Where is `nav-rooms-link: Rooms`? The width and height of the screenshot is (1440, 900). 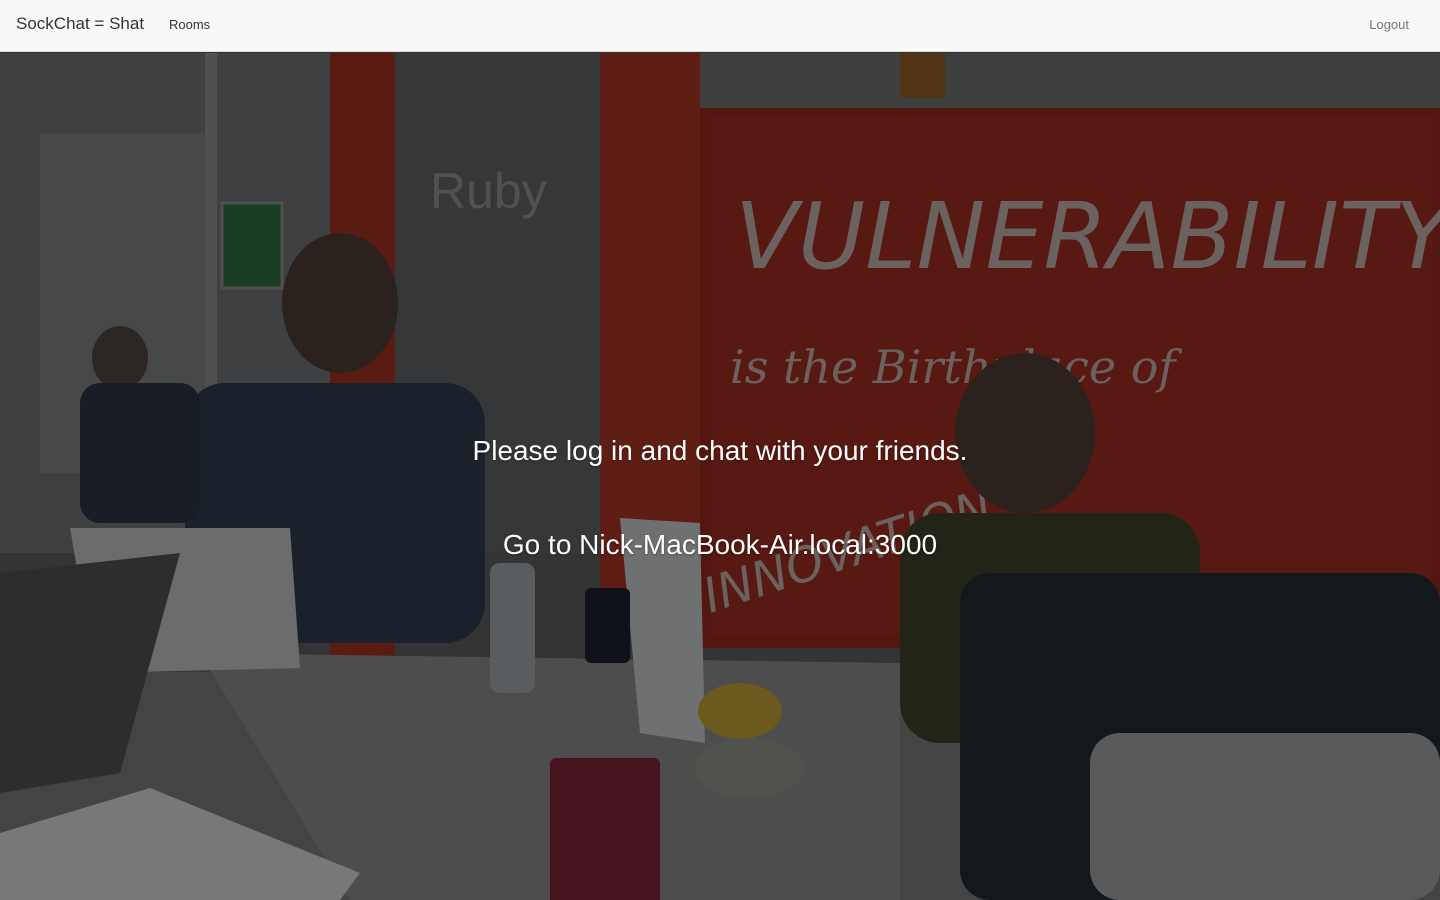
nav-rooms-link: Rooms is located at coordinates (189, 24).